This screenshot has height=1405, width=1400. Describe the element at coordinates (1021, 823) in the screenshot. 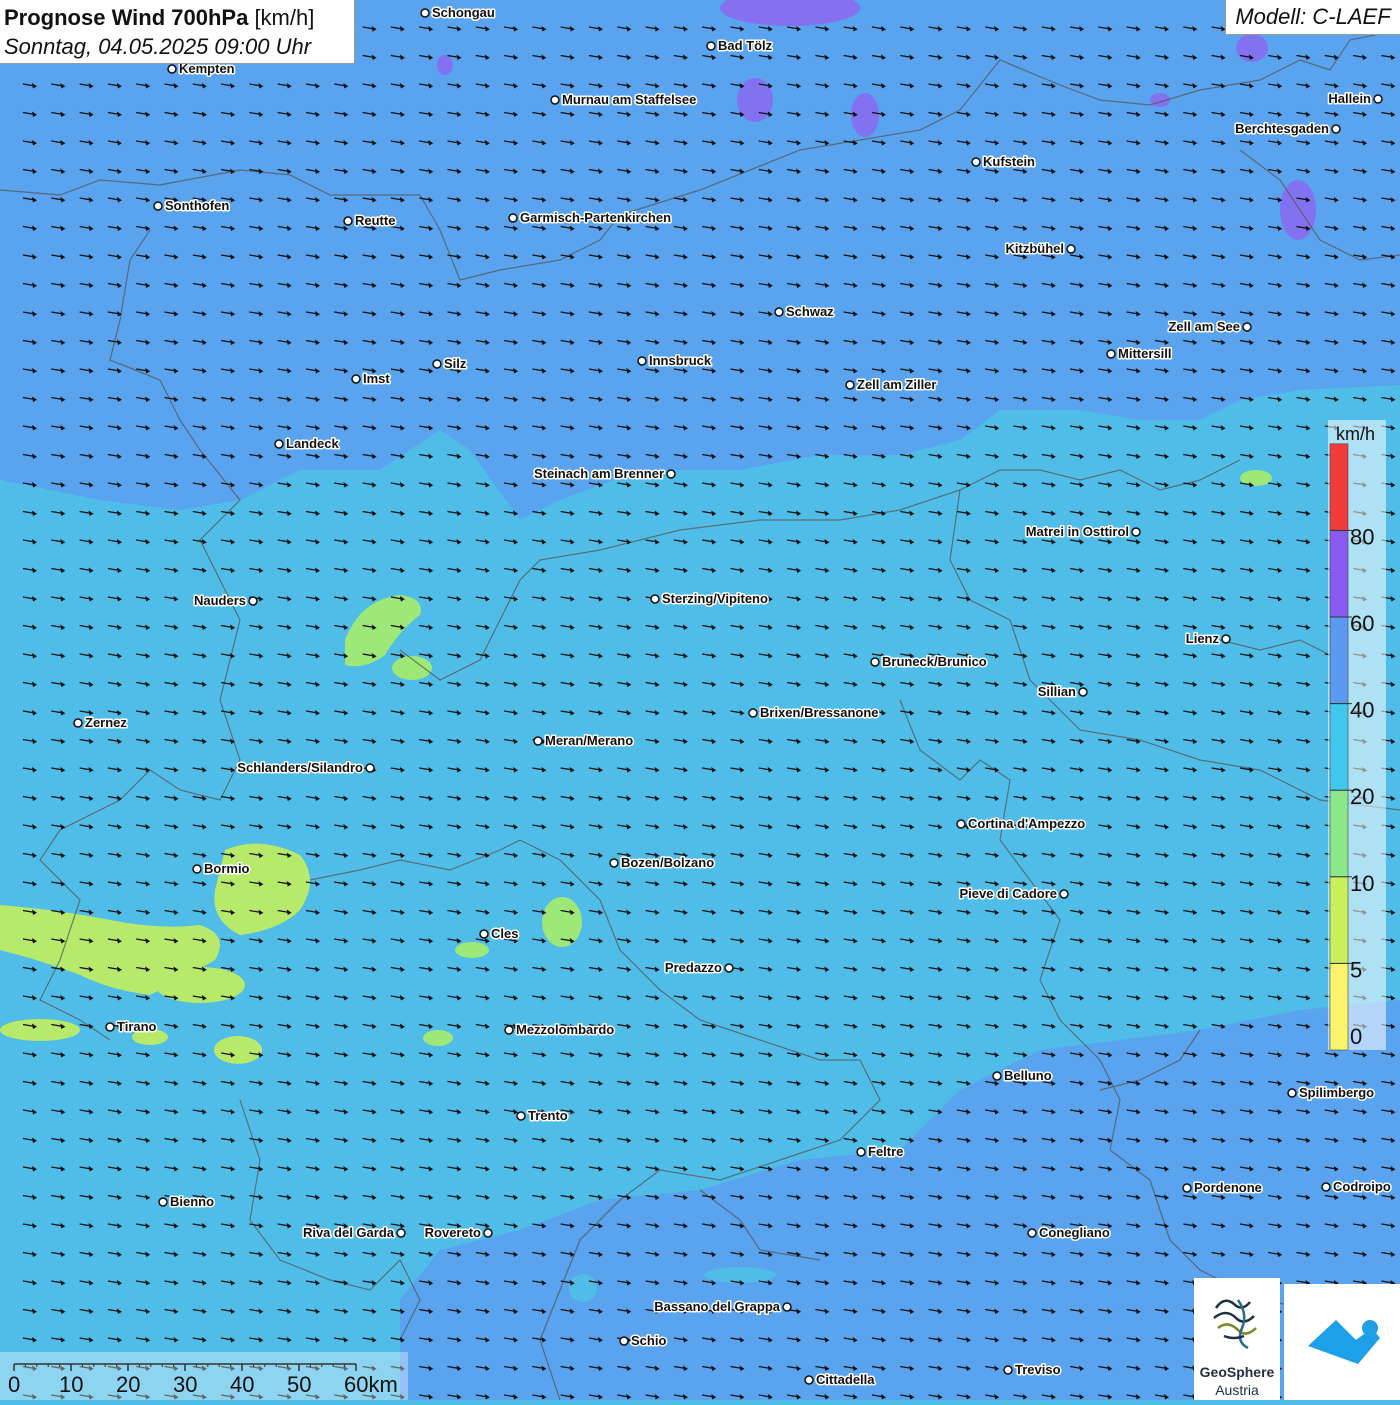

I see `town-marker: Cortina d'AmpezzoCortina d'Ampezzo` at that location.